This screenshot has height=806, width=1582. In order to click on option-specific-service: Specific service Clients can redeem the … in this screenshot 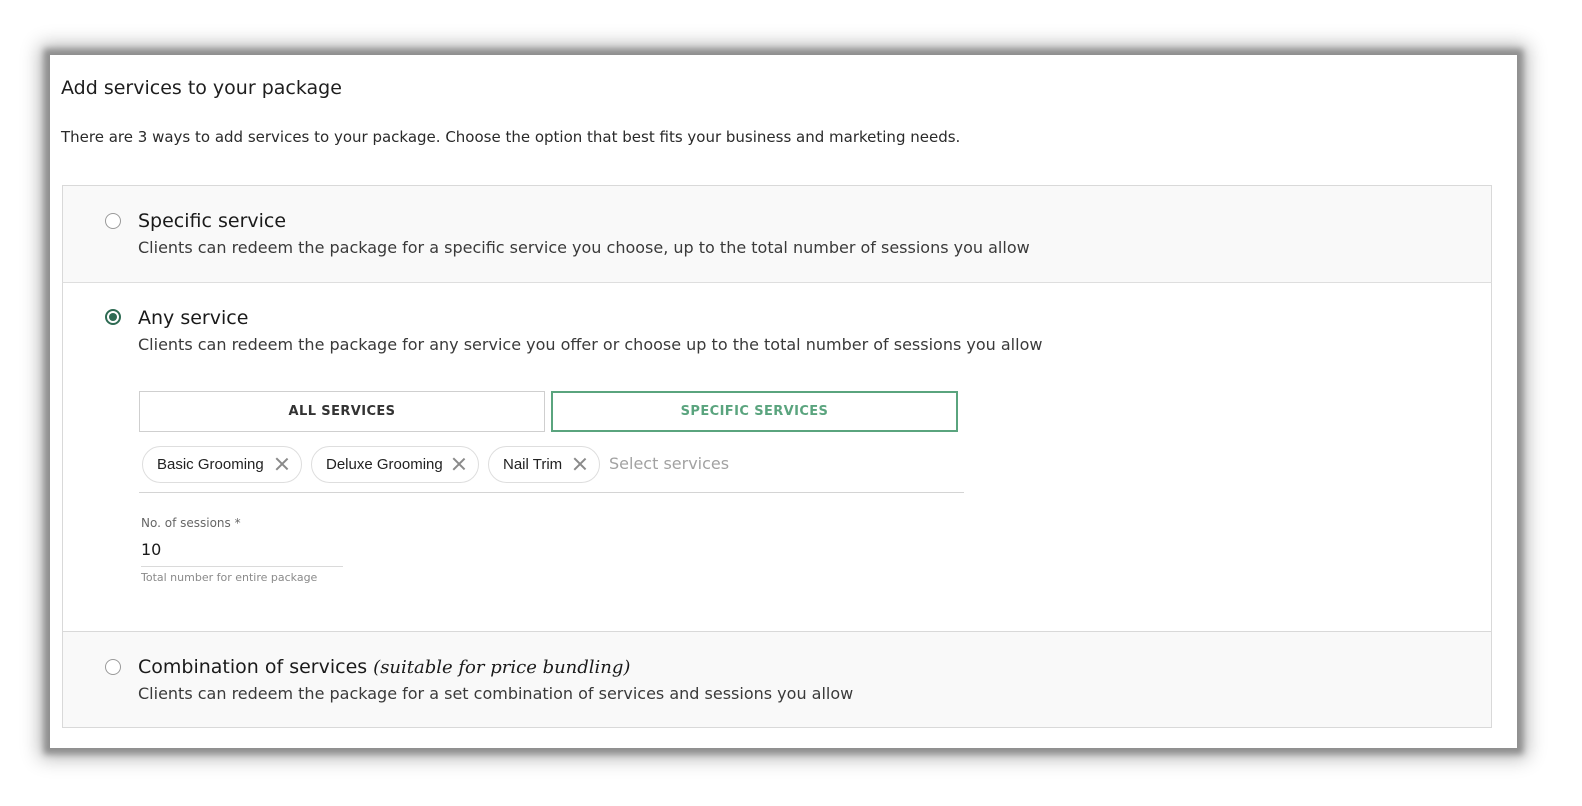, I will do `click(777, 234)`.